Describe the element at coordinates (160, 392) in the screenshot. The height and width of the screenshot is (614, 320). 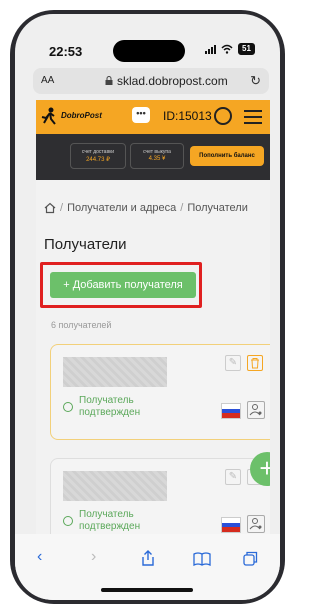
I see `recipient-card: ✎ Получатель подтвержден` at that location.